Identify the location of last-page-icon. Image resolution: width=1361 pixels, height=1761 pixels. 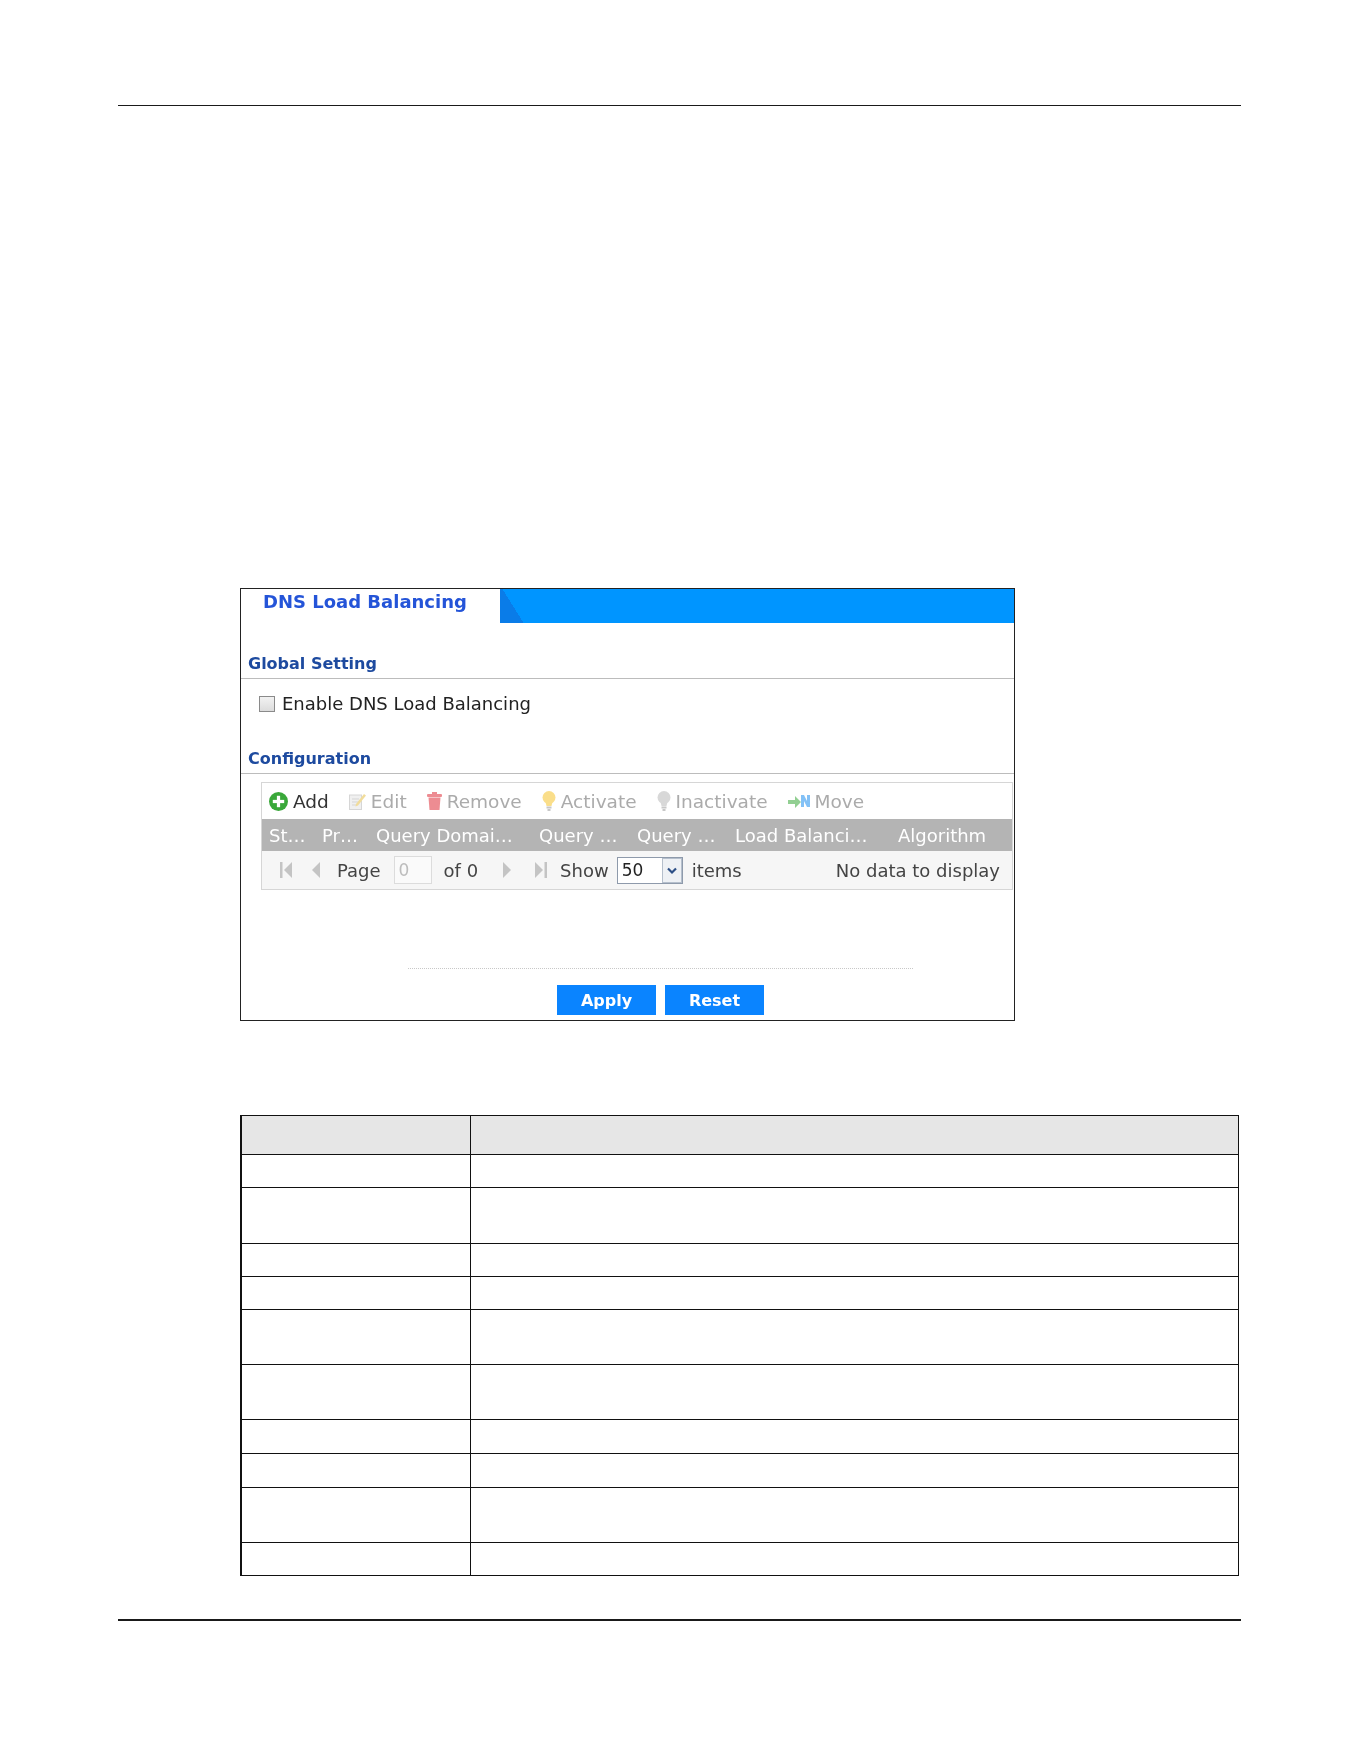
(541, 870).